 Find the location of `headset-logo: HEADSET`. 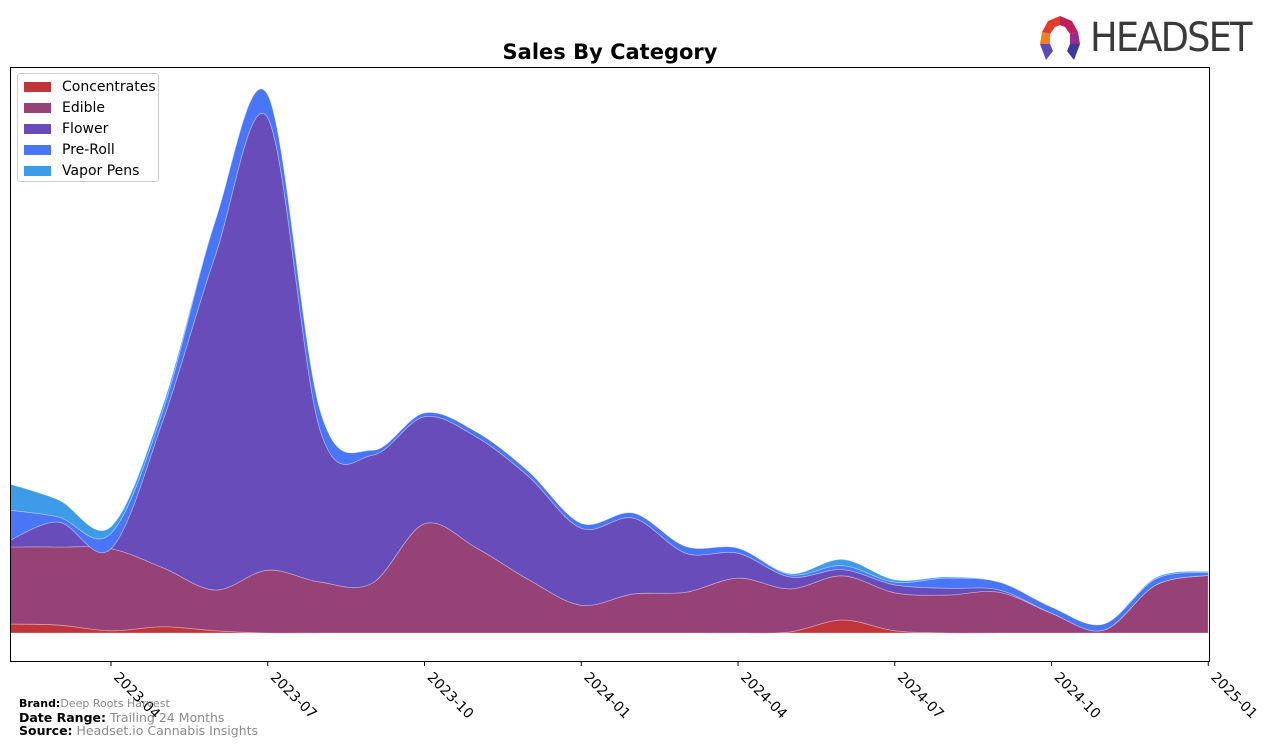

headset-logo: HEADSET is located at coordinates (1150, 38).